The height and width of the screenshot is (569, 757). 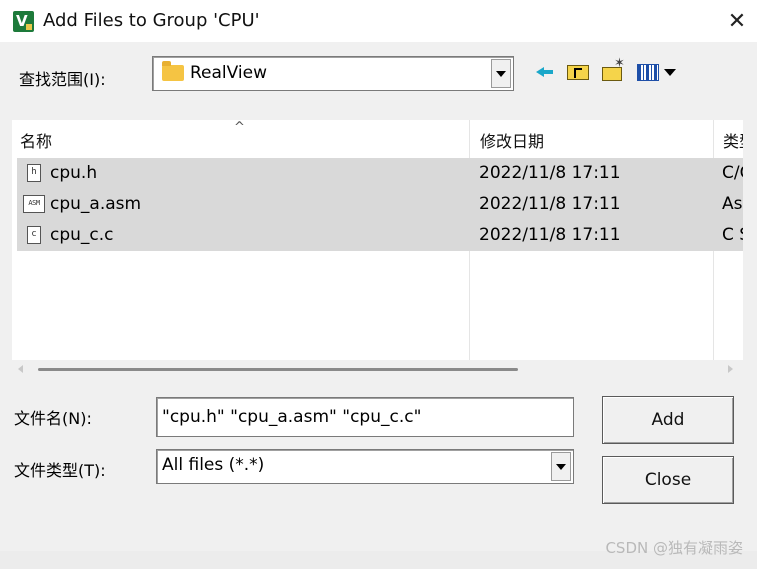 What do you see at coordinates (737, 21) in the screenshot?
I see `close-window-button: ✕` at bounding box center [737, 21].